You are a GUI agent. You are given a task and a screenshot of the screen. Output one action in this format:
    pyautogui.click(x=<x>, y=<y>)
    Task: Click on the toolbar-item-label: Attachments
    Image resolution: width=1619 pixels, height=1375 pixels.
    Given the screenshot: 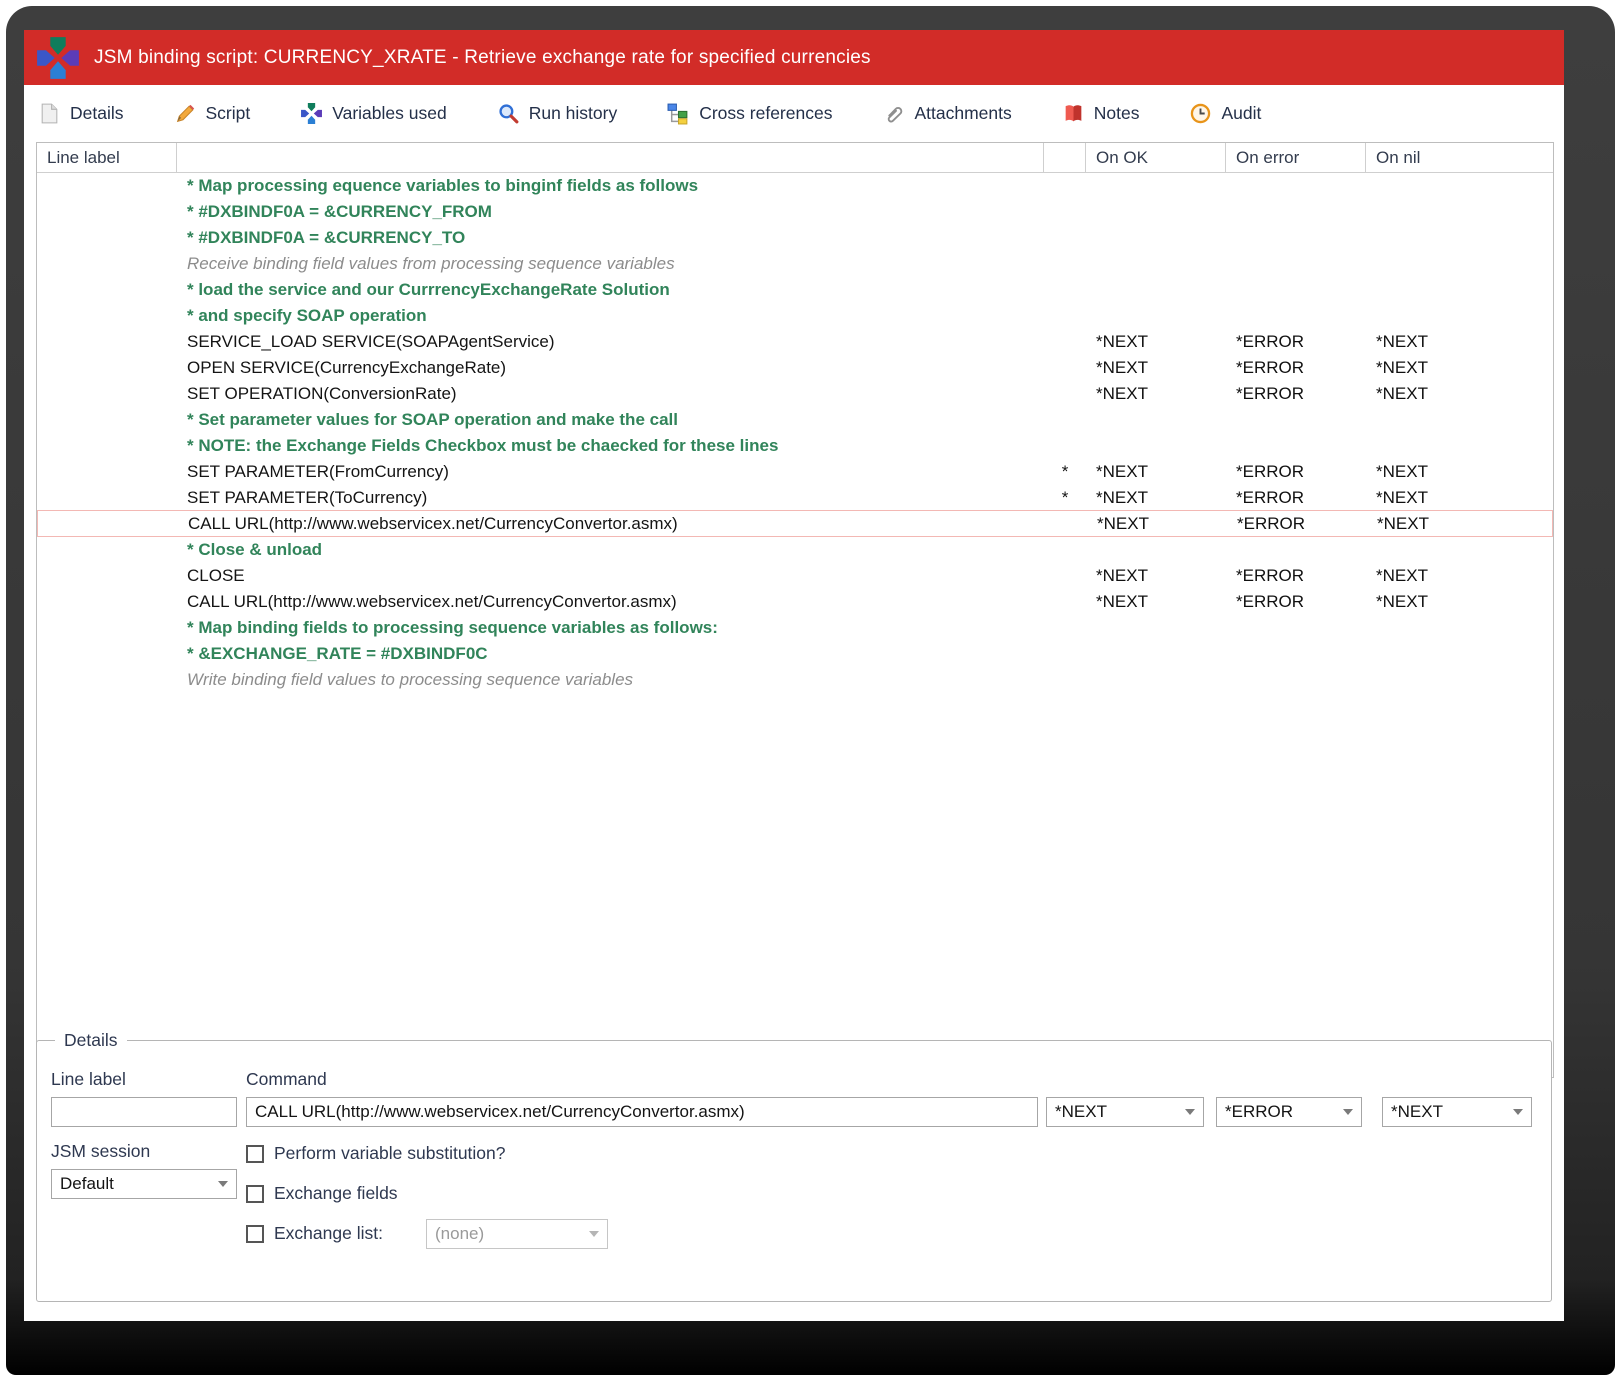 What is the action you would take?
    pyautogui.click(x=963, y=113)
    